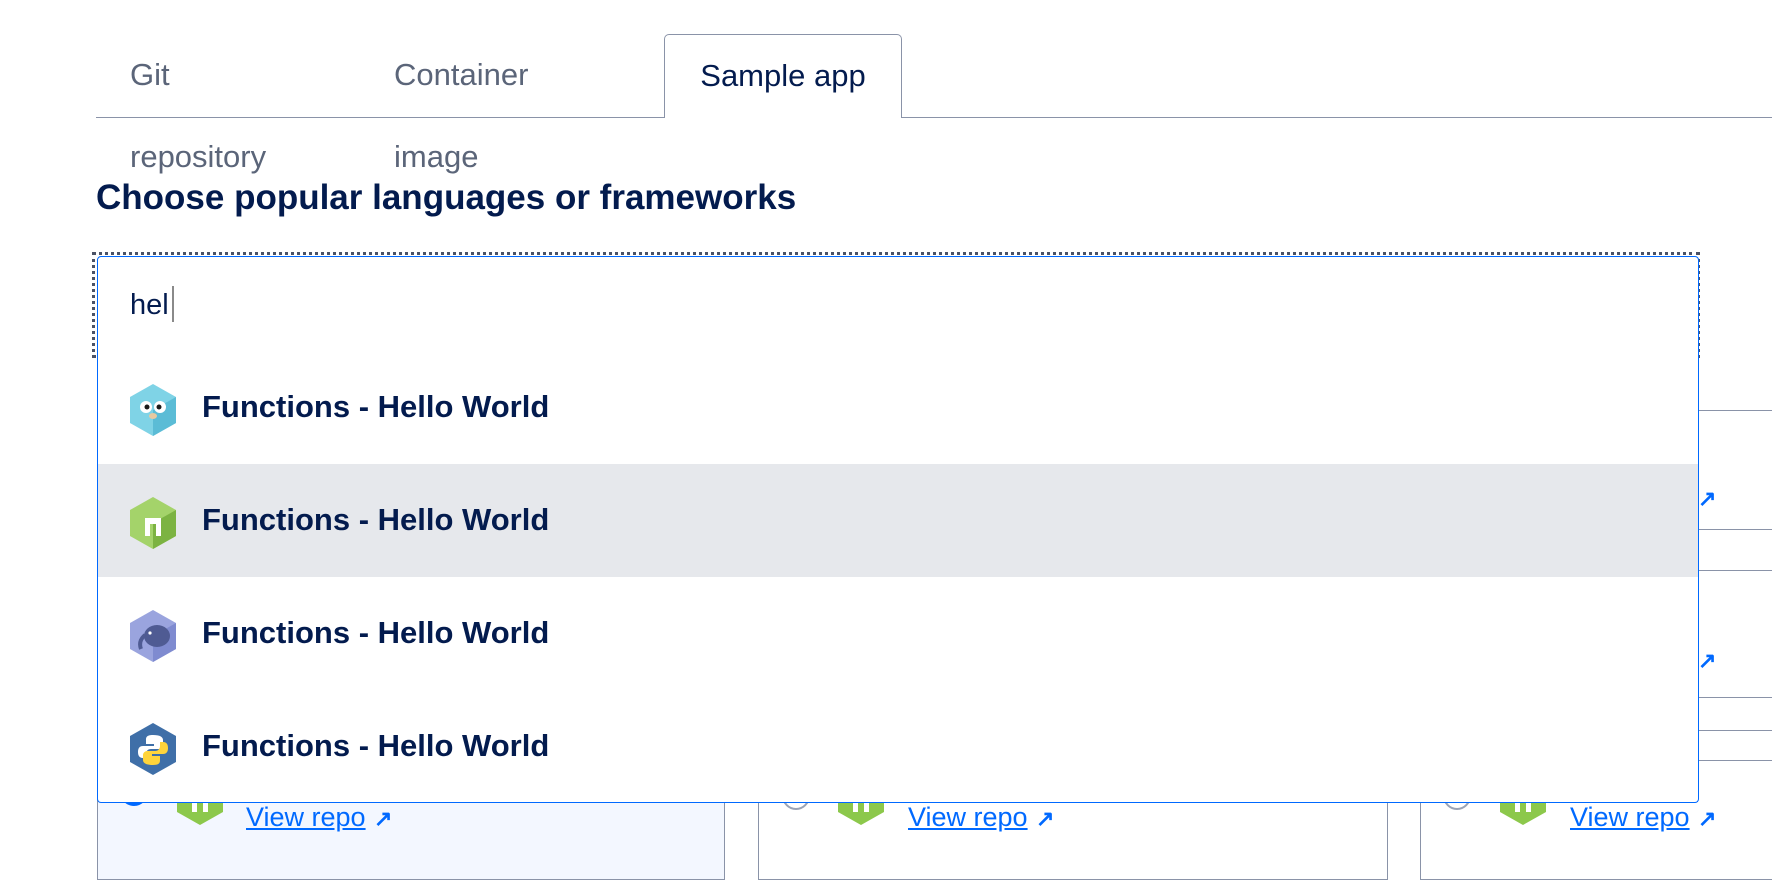 This screenshot has height=880, width=1772. What do you see at coordinates (880, 305) in the screenshot?
I see `framework-search-input` at bounding box center [880, 305].